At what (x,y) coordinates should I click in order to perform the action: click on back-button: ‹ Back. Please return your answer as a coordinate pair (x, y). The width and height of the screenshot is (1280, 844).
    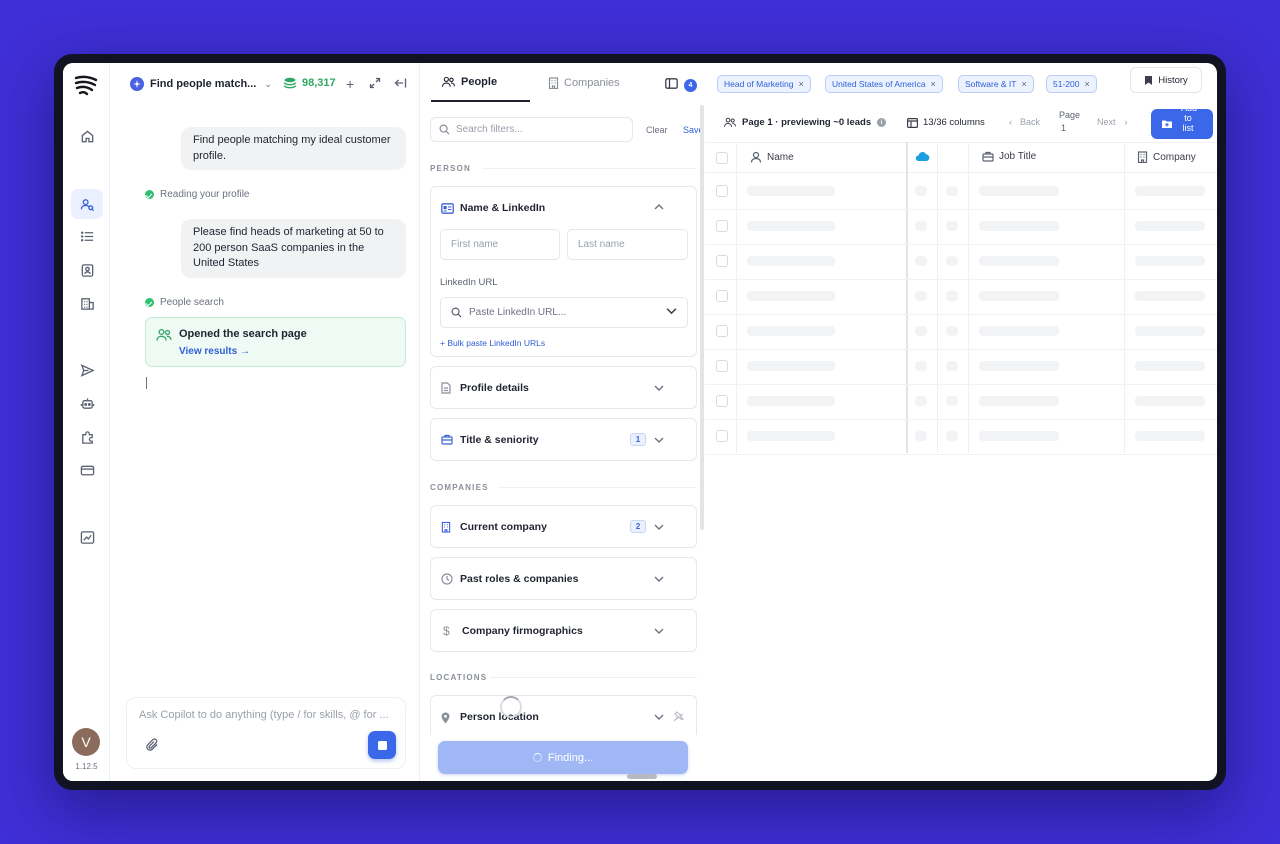
    Looking at the image, I should click on (1024, 122).